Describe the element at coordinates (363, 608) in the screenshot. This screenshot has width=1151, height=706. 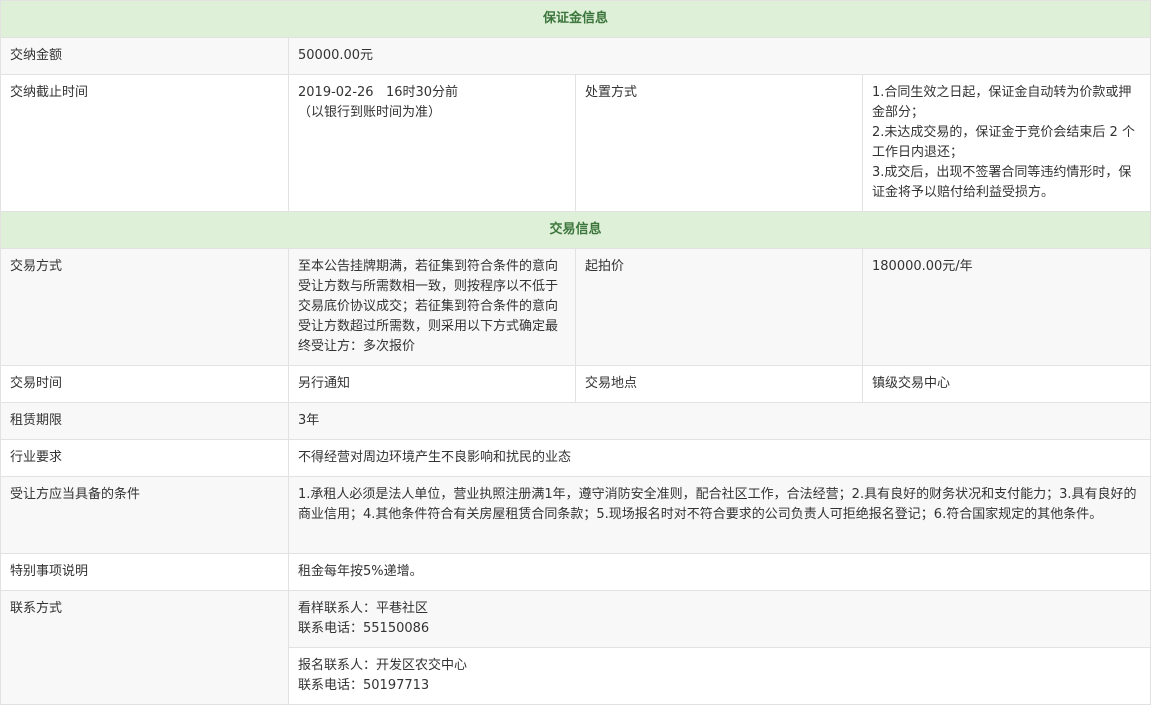
I see `viewing-contact-person: 看样联系人：平巷社区` at that location.